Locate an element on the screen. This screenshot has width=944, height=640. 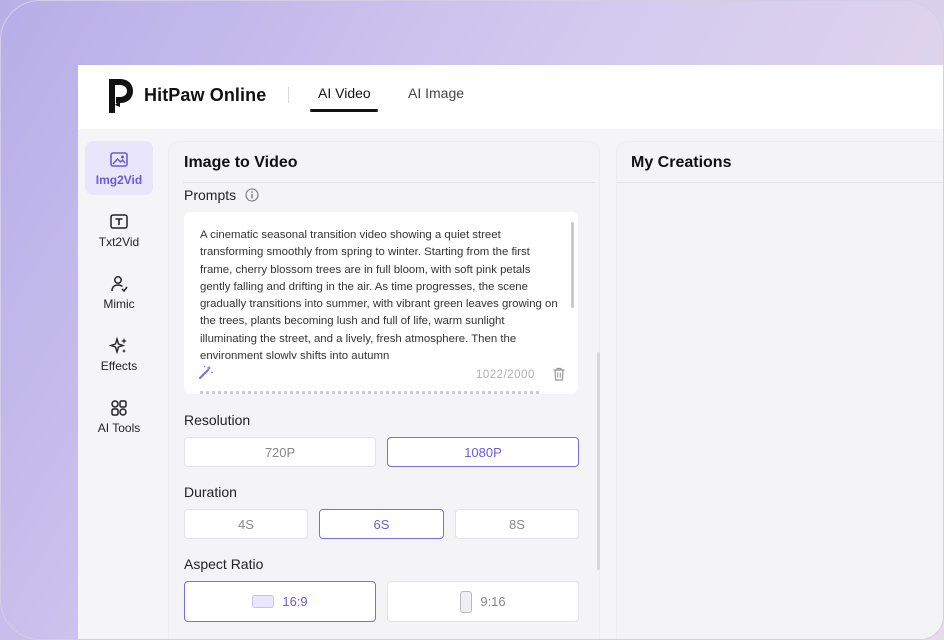
portrait-ratio-icon is located at coordinates (466, 601).